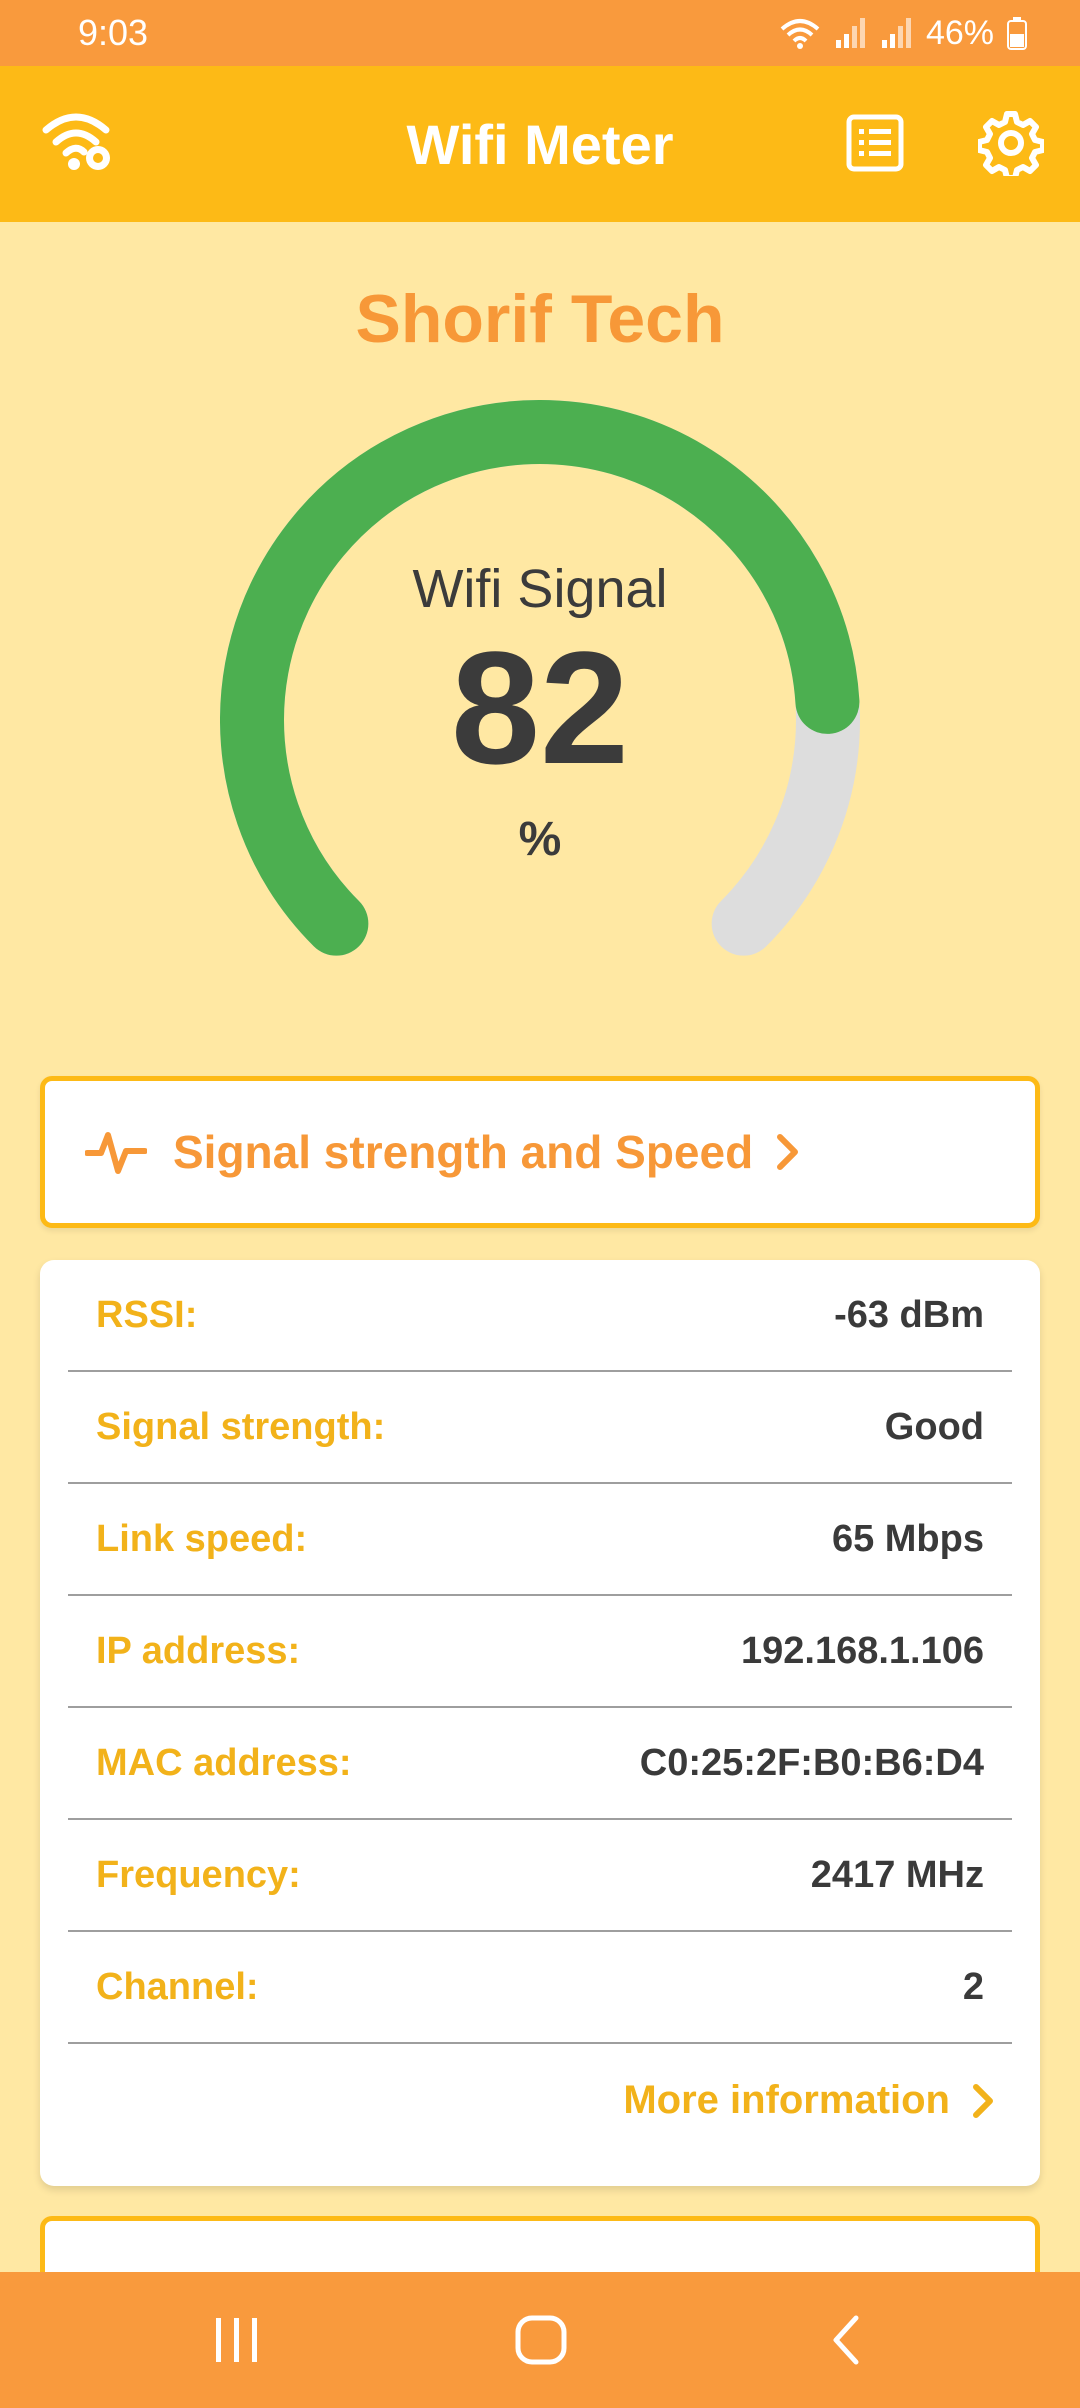 The height and width of the screenshot is (2408, 1080). What do you see at coordinates (540, 1428) in the screenshot?
I see `info-row-signal-strength: Signal strength: Good` at bounding box center [540, 1428].